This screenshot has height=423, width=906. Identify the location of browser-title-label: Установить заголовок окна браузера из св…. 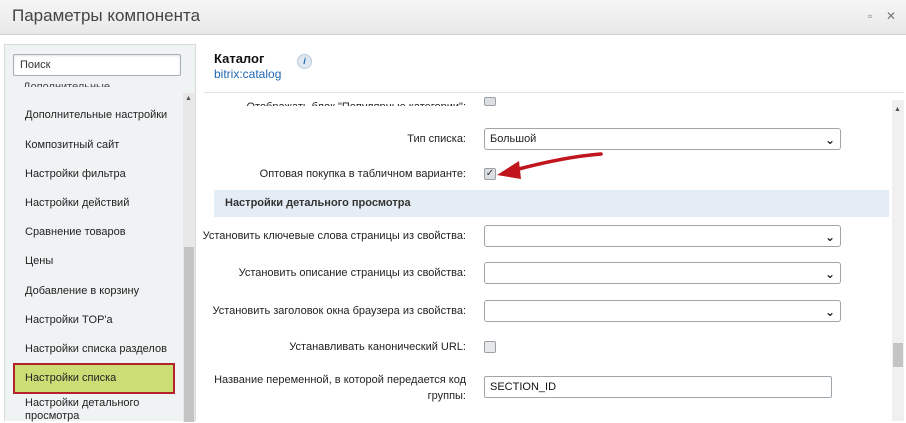
(339, 311).